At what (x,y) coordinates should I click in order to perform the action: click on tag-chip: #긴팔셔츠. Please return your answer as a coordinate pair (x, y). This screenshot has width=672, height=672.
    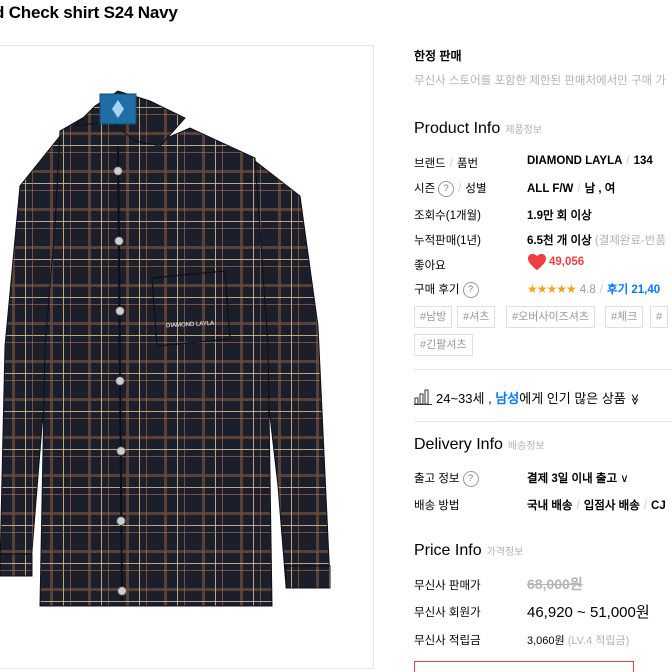
    Looking at the image, I should click on (443, 345).